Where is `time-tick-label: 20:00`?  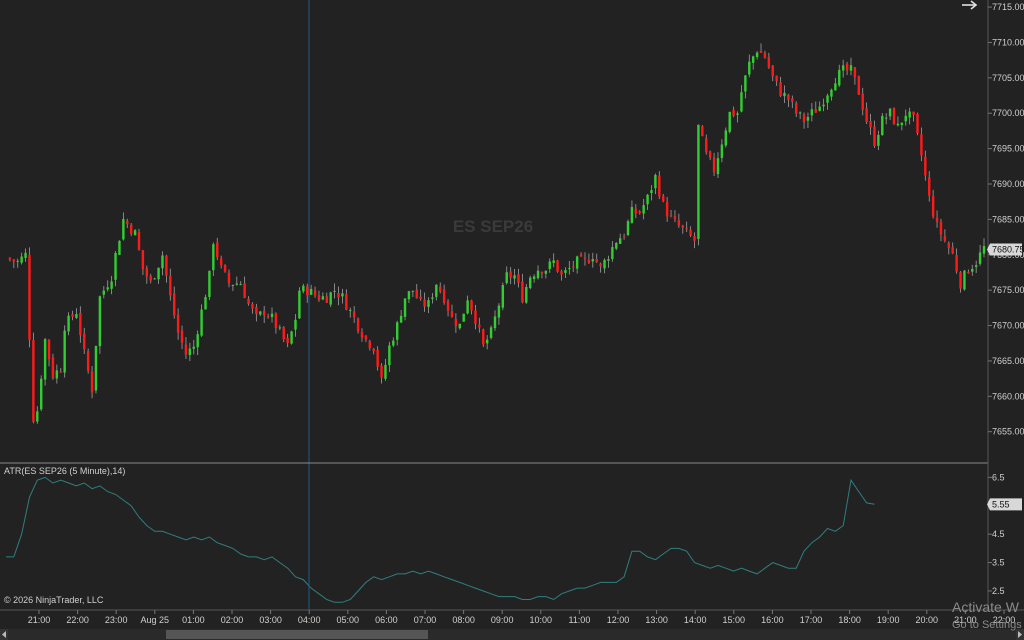
time-tick-label: 20:00 is located at coordinates (927, 620).